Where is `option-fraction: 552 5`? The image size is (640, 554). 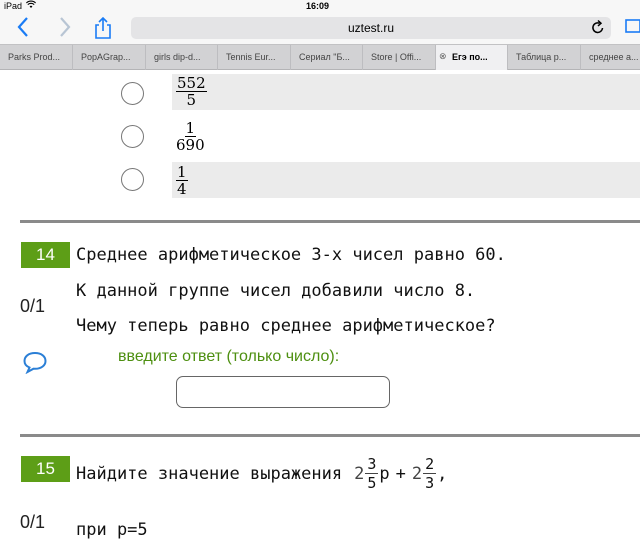
option-fraction: 552 5 is located at coordinates (191, 92).